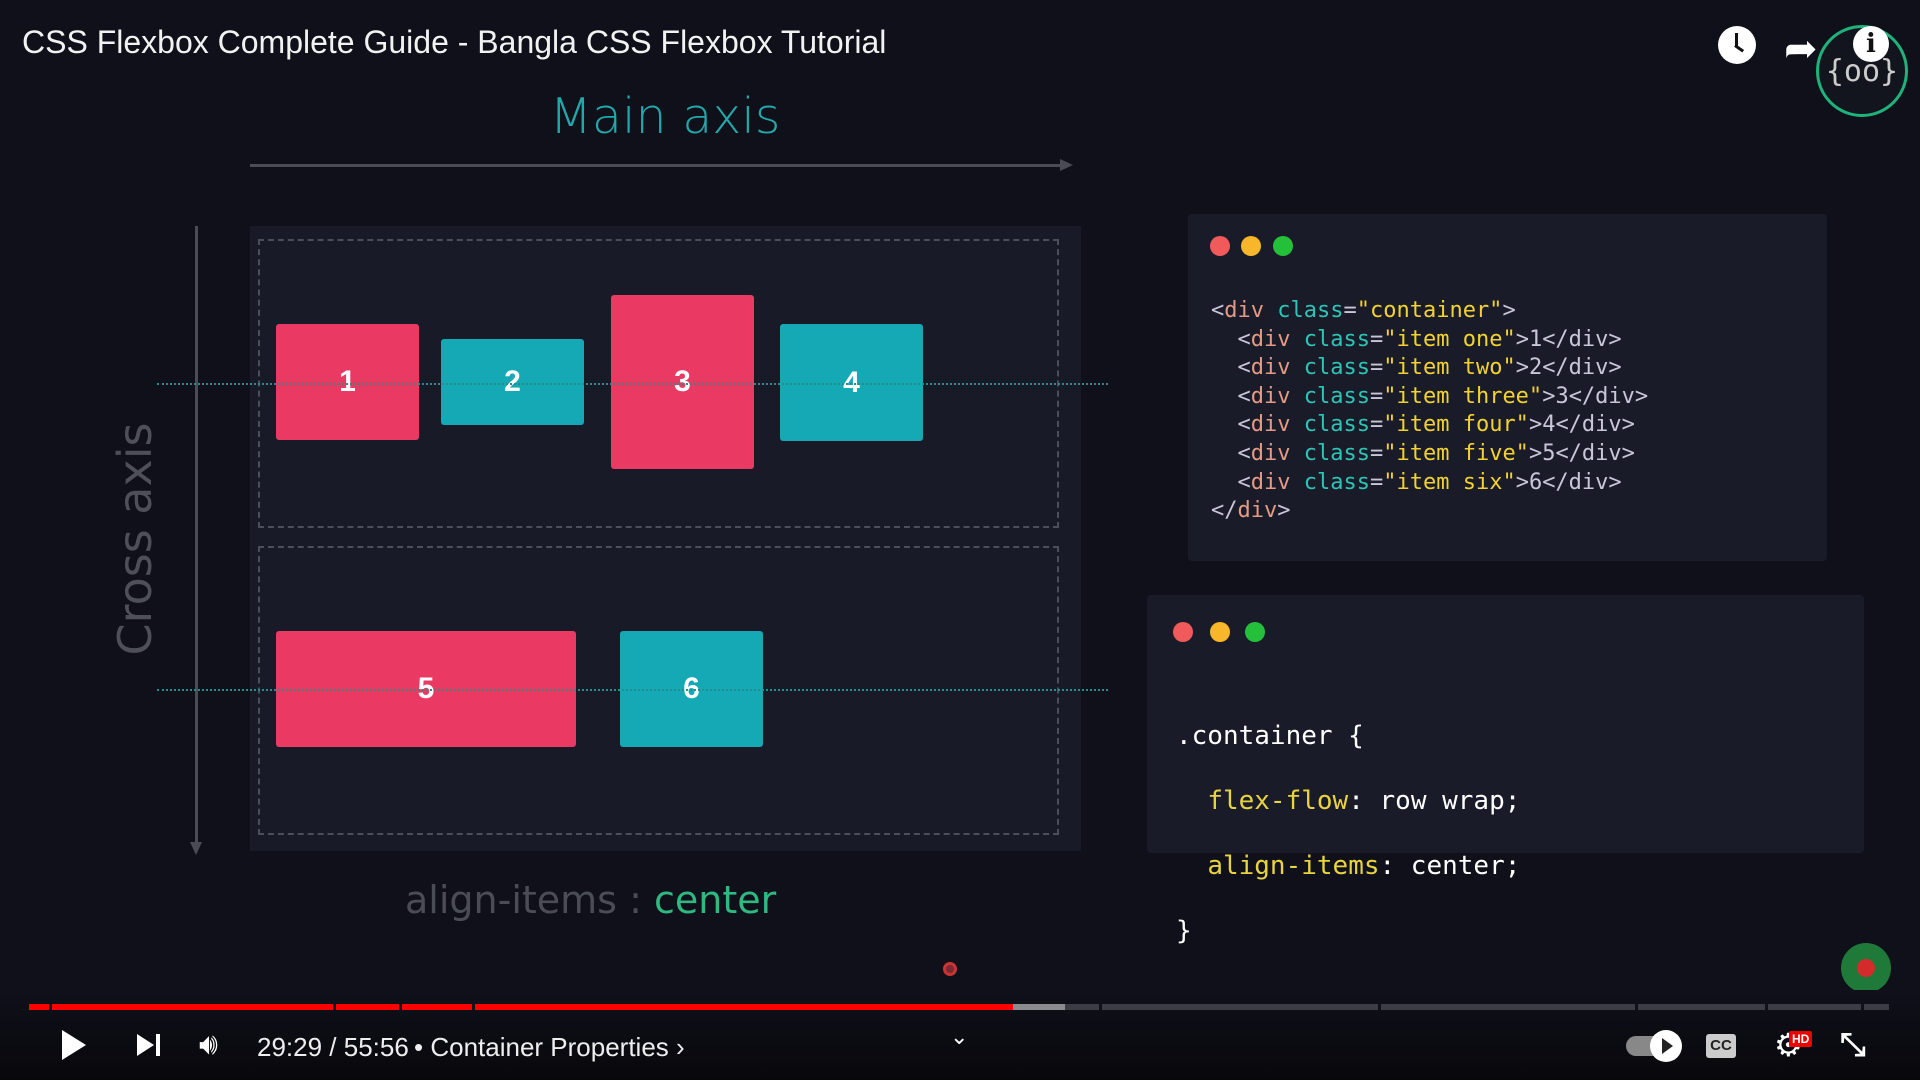  I want to click on progress-played, so click(521, 1007).